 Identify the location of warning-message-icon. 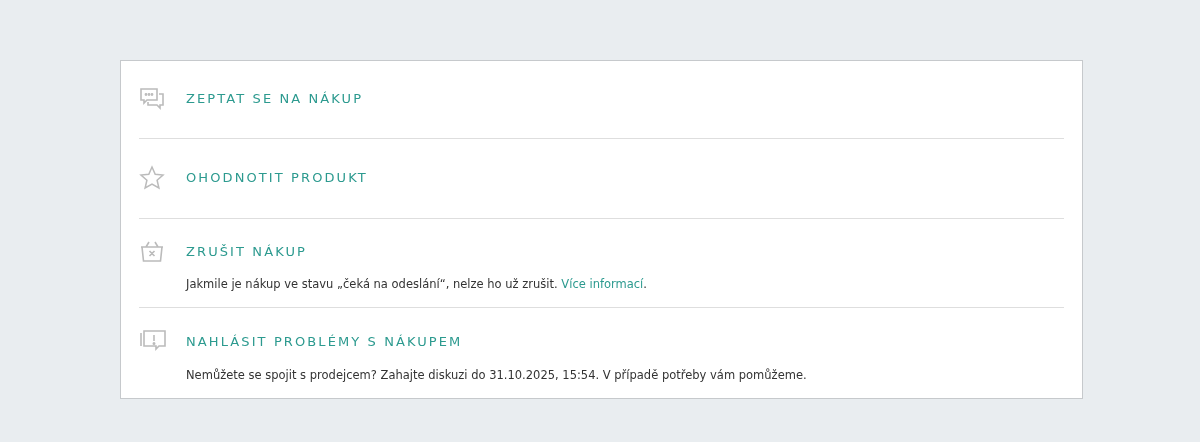
(153, 342).